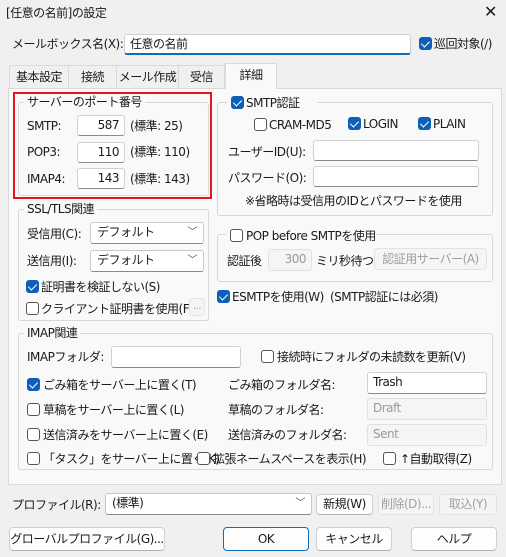 Image resolution: width=506 pixels, height=557 pixels. What do you see at coordinates (354, 123) in the screenshot?
I see `login-checkbox` at bounding box center [354, 123].